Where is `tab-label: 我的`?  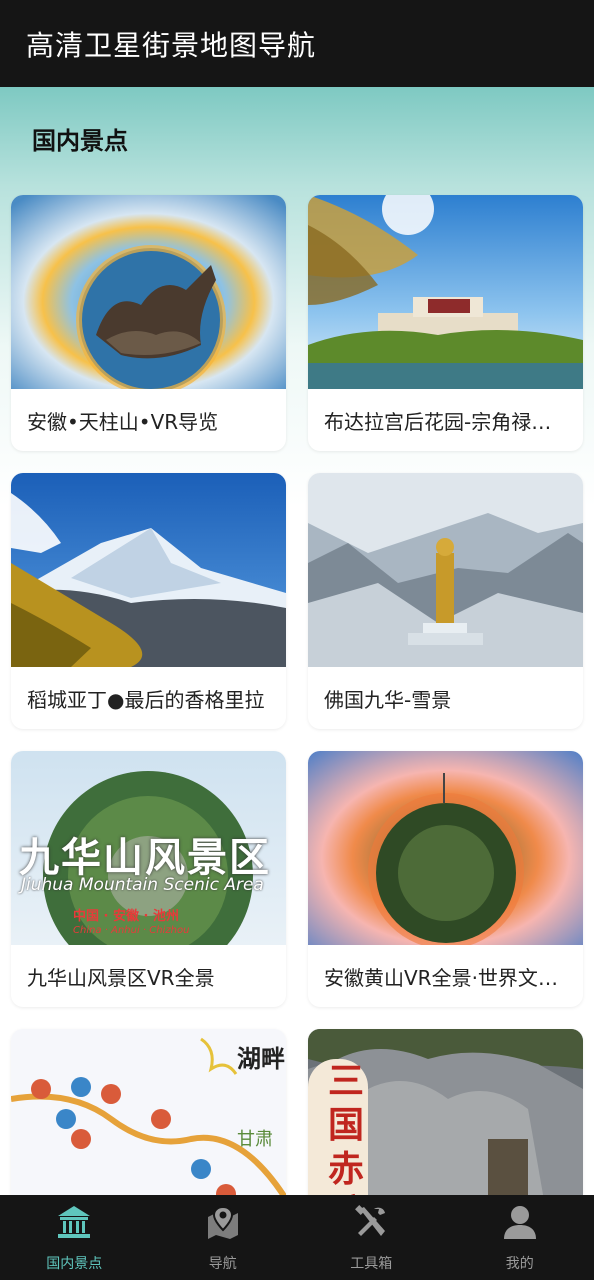
tab-label: 我的 is located at coordinates (519, 1264).